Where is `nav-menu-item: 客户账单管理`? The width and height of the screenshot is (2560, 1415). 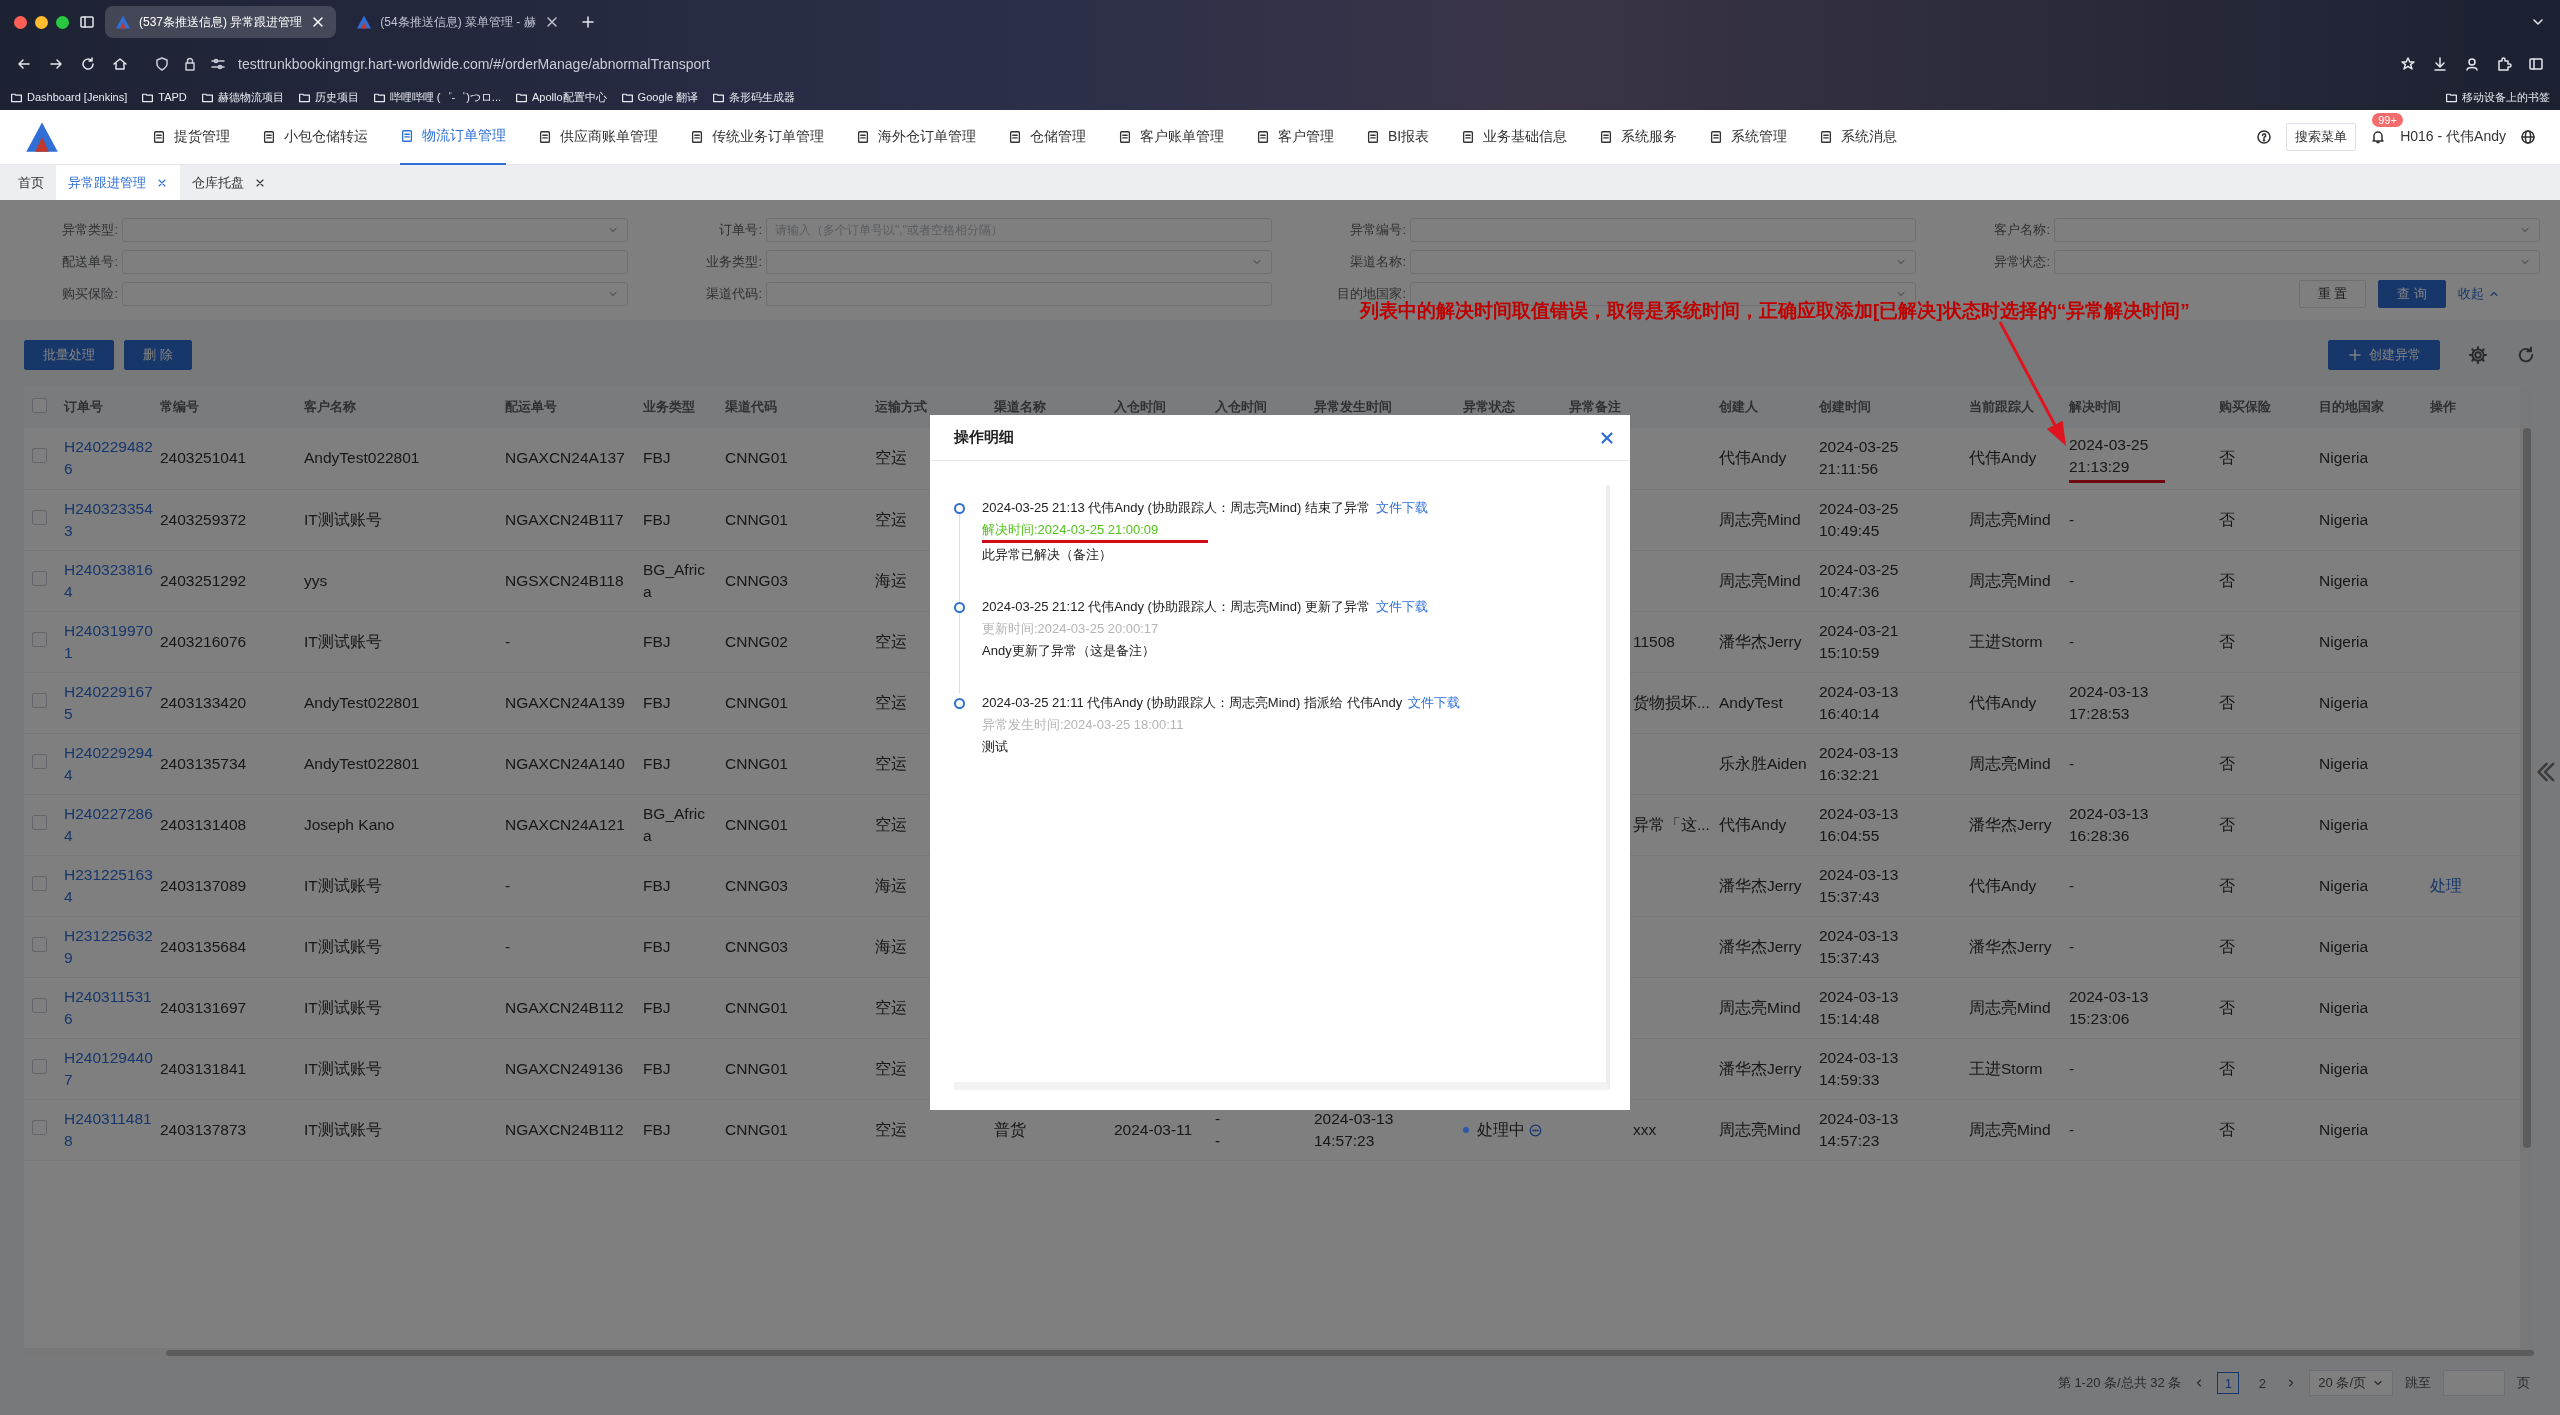 nav-menu-item: 客户账单管理 is located at coordinates (1171, 137).